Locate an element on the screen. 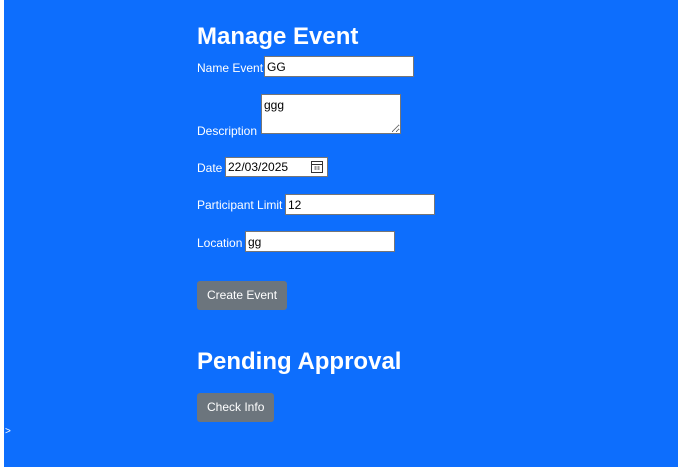  location-input is located at coordinates (320, 241).